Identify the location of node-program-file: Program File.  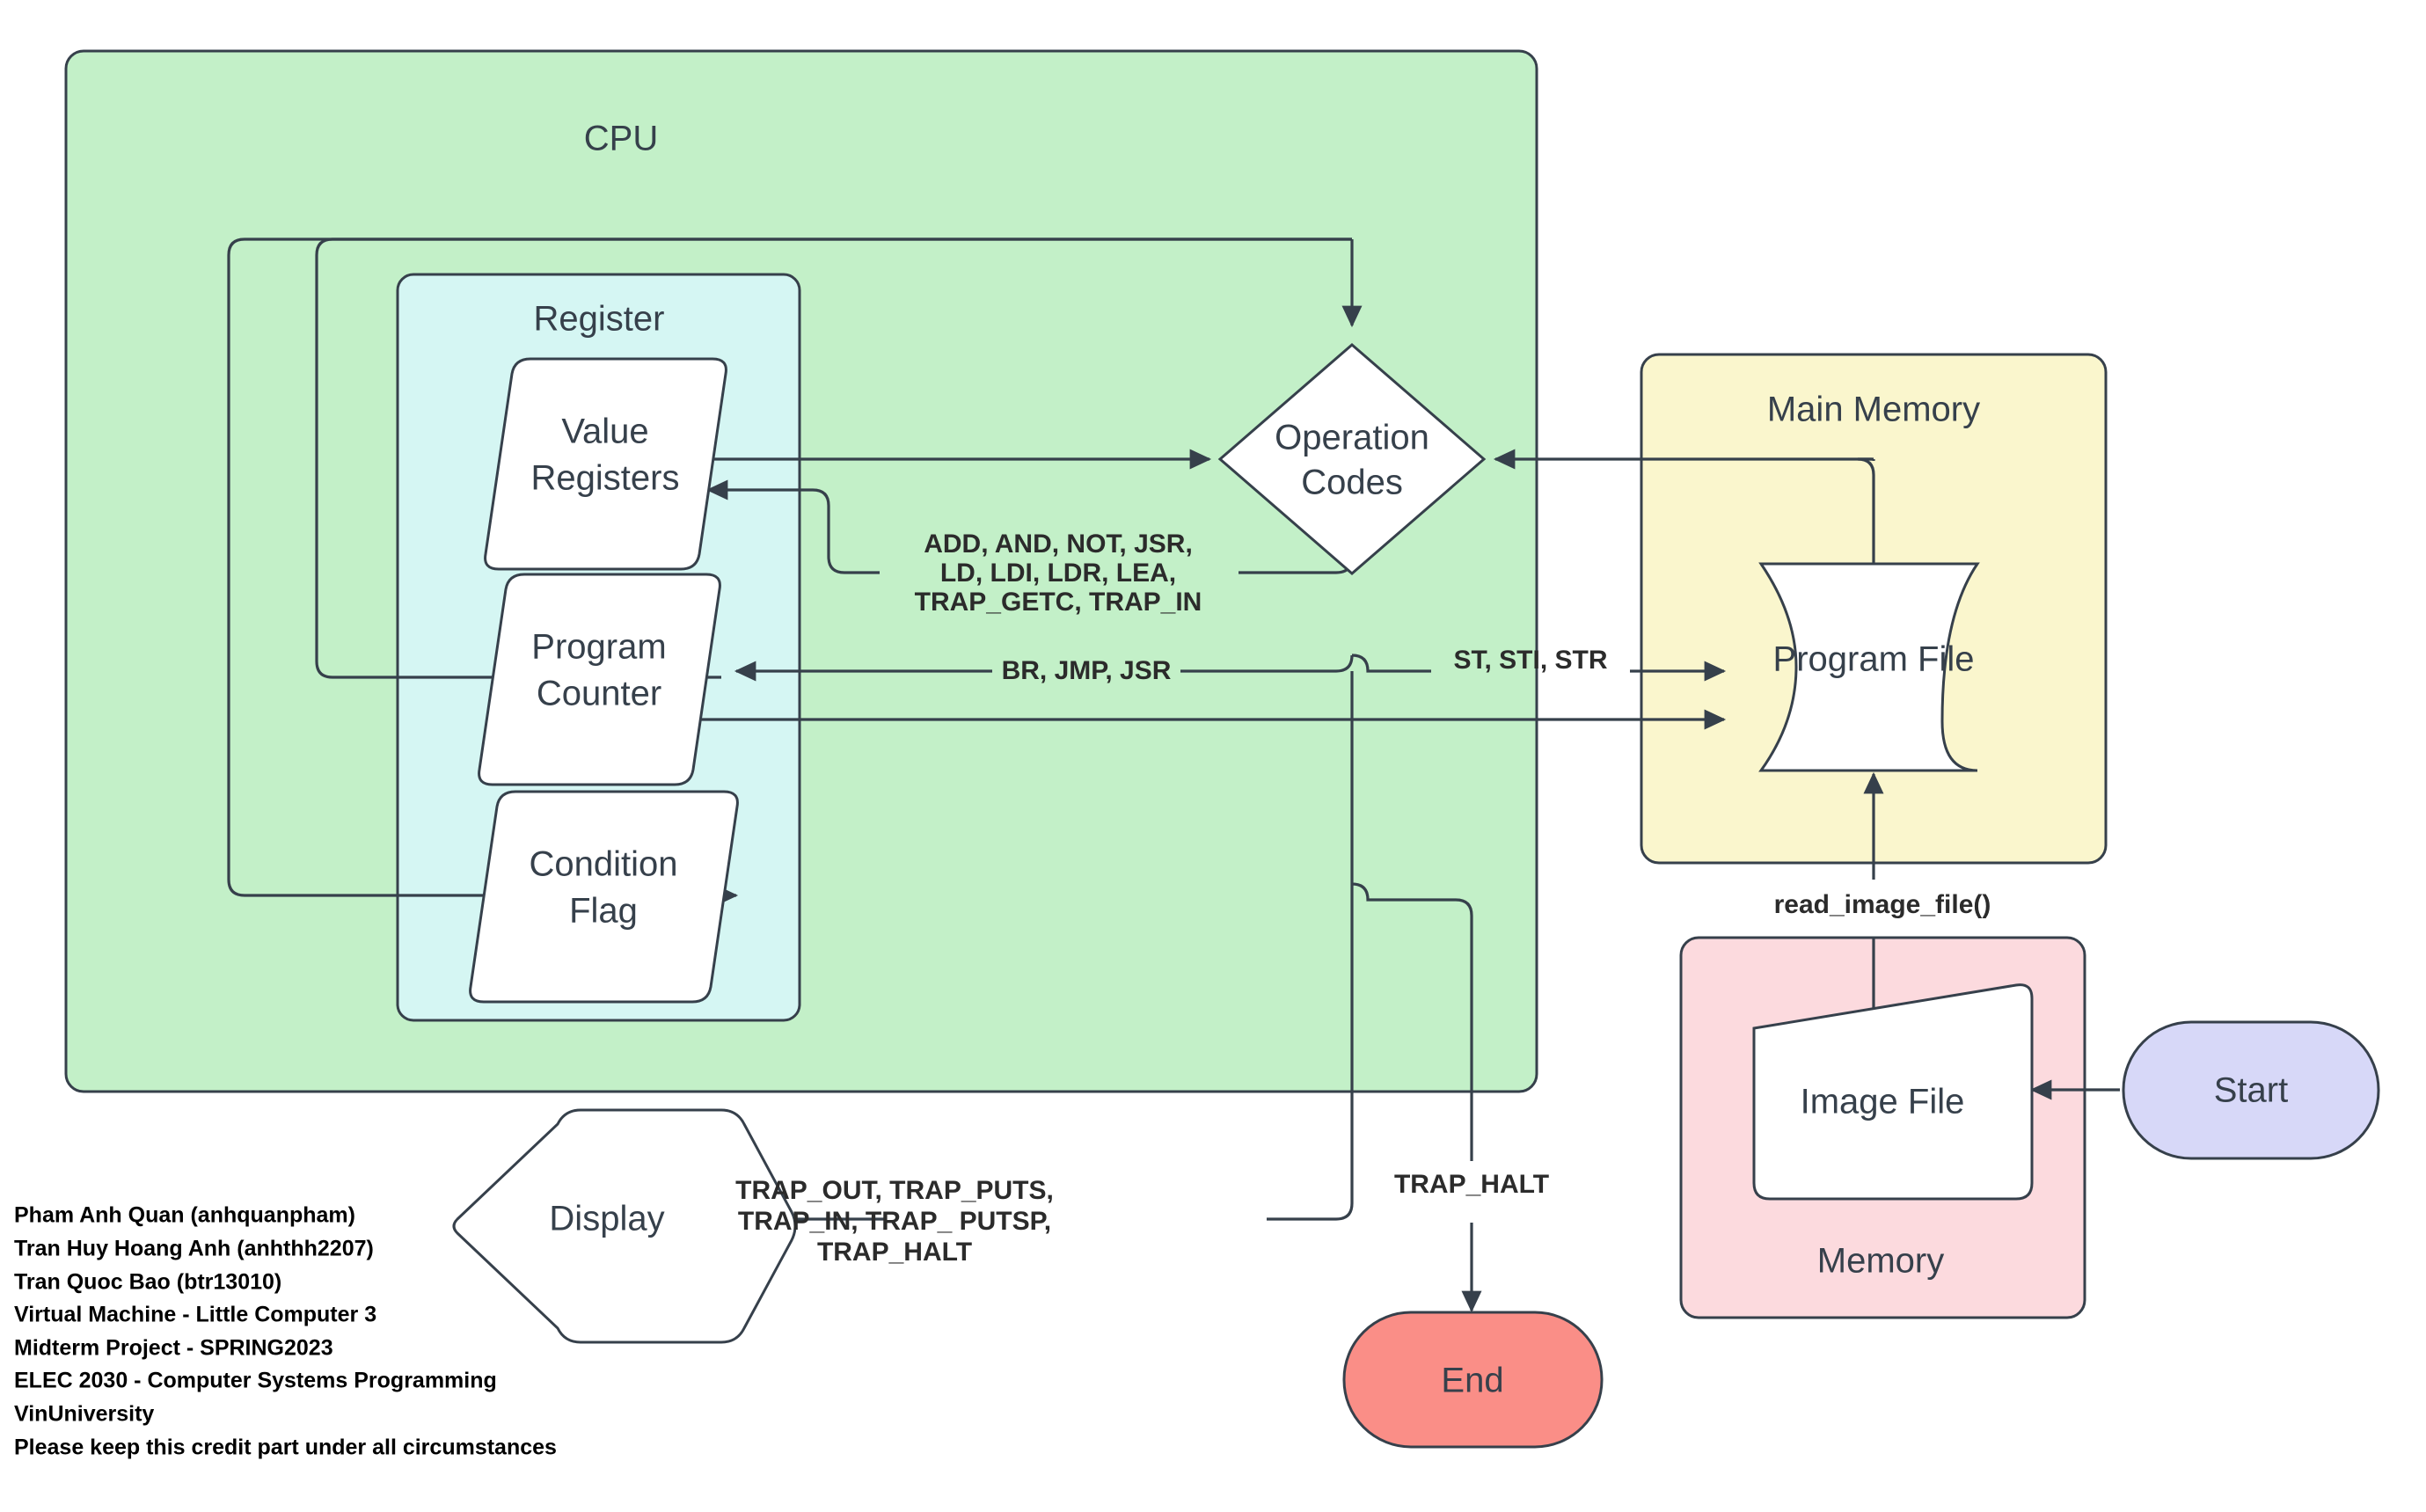
(1869, 667).